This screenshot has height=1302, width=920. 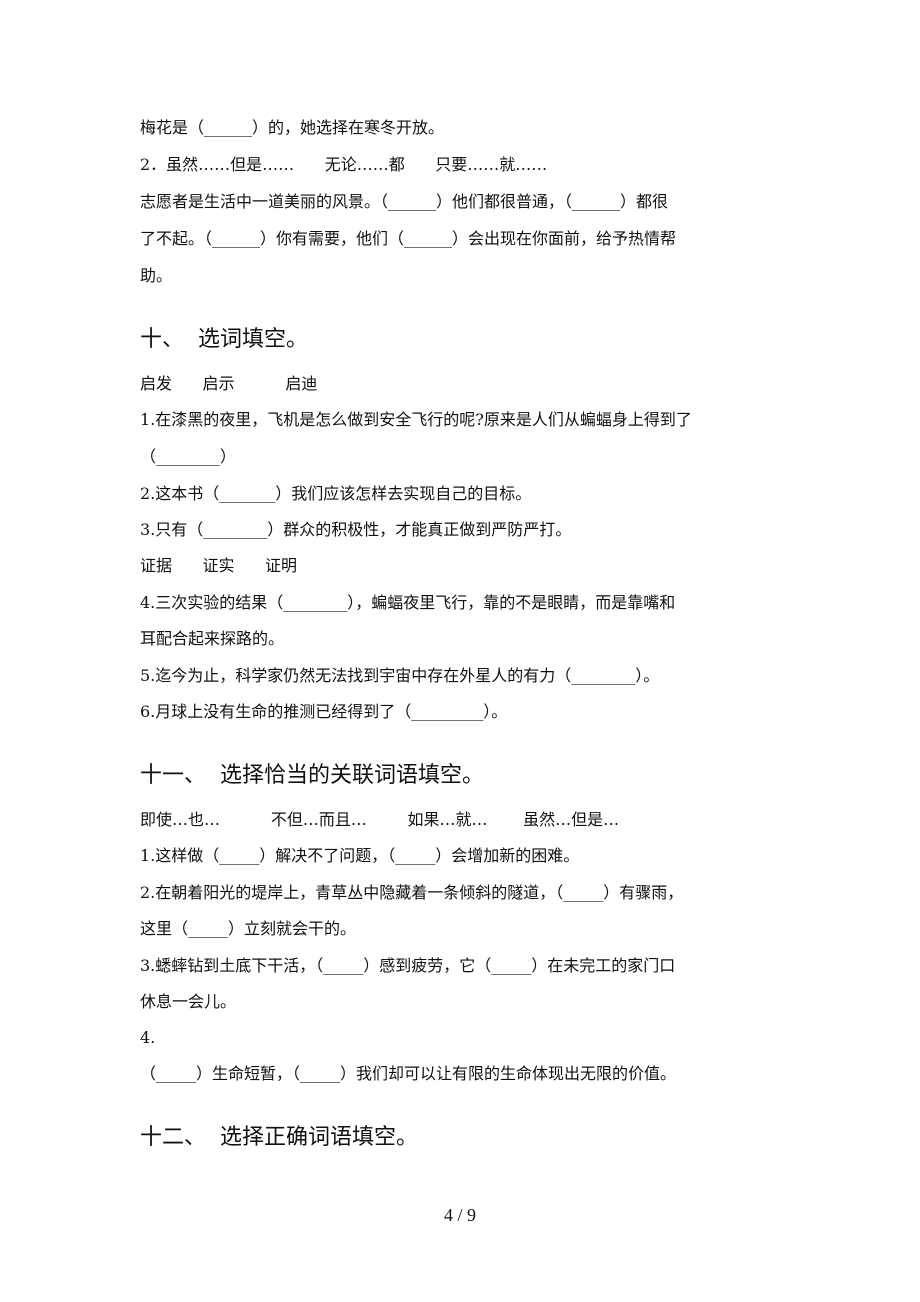 I want to click on question-line: （________）, so click(x=188, y=456).